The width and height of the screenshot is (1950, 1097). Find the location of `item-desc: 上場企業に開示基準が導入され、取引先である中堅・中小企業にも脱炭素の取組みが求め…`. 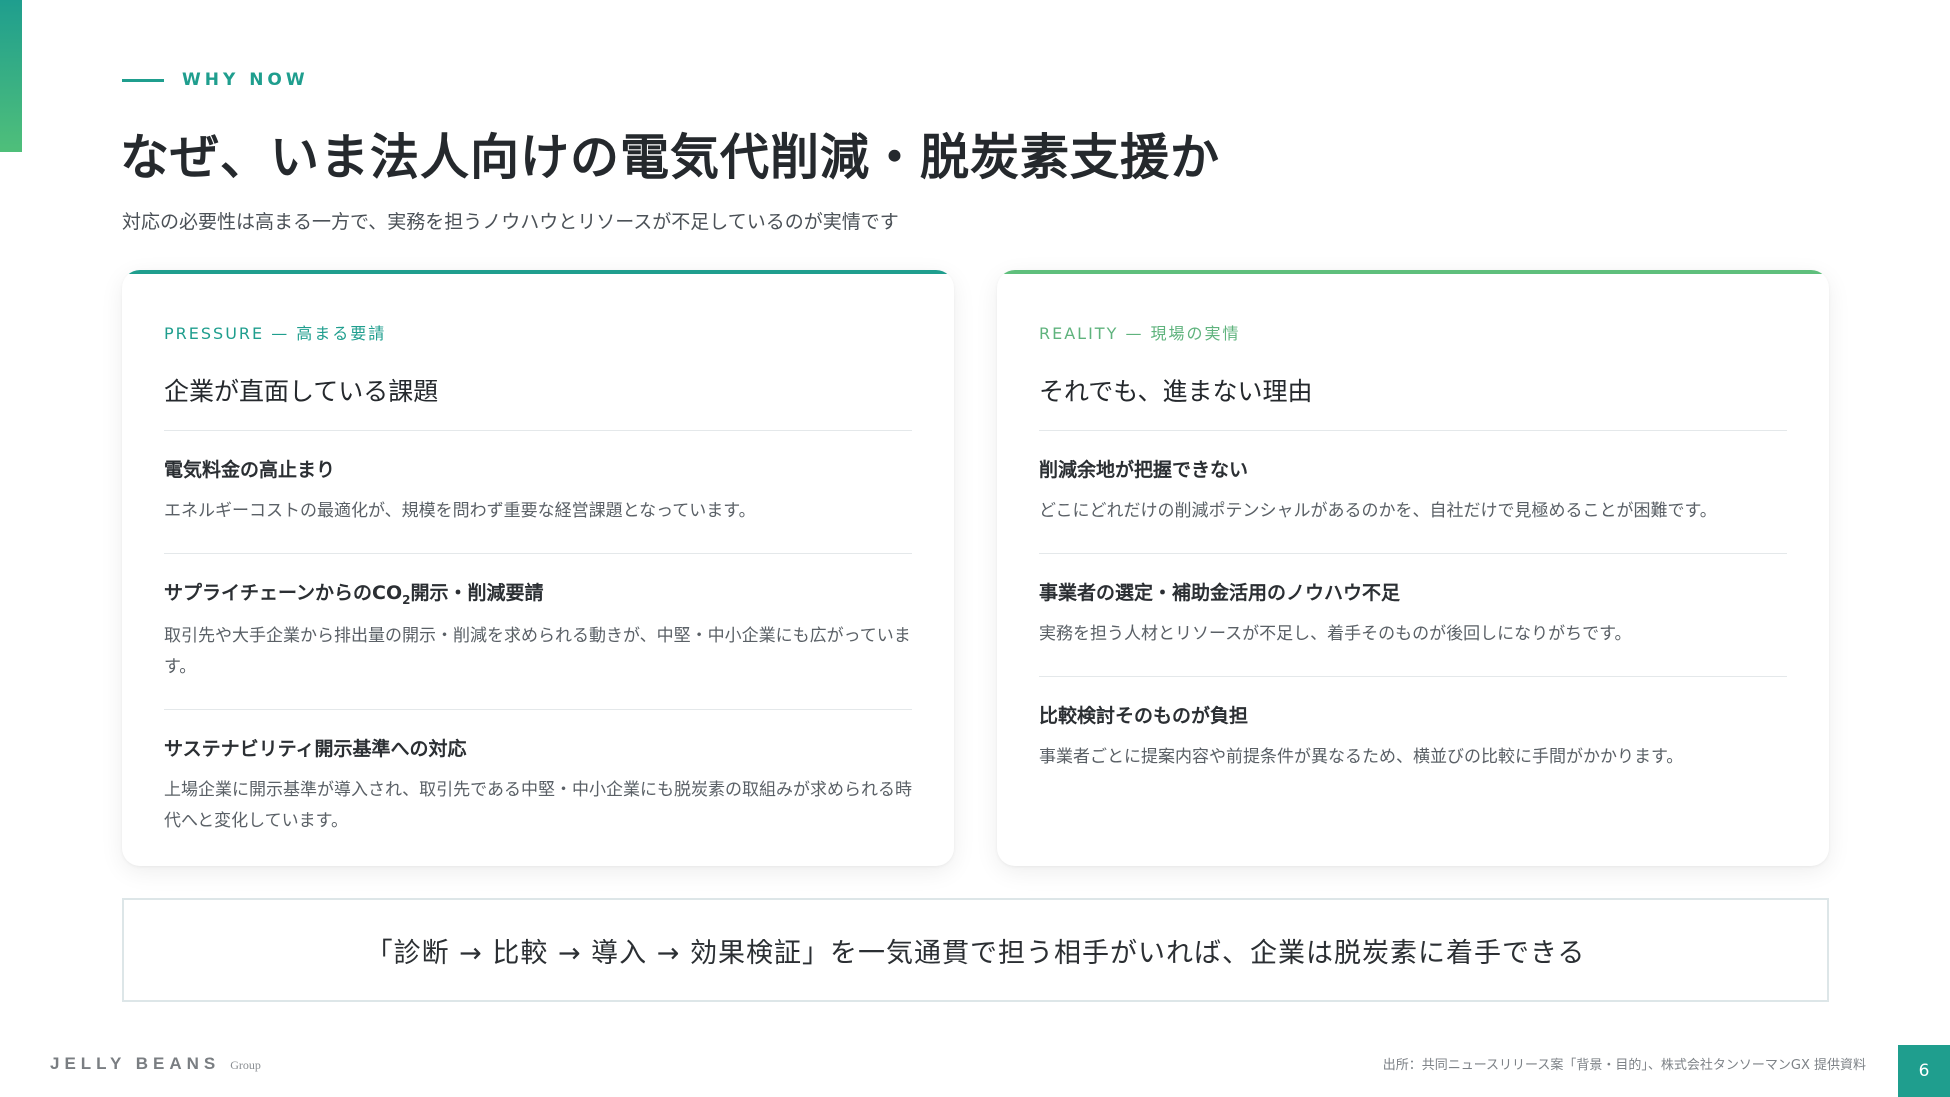

item-desc: 上場企業に開示基準が導入され、取引先である中堅・中小企業にも脱炭素の取組みが求め… is located at coordinates (538, 805).